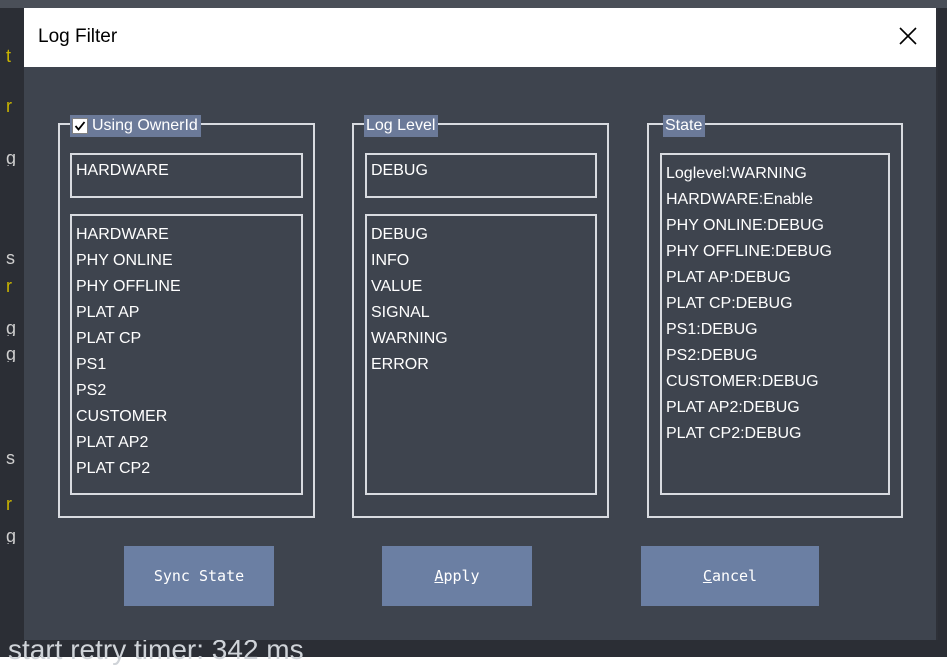  I want to click on close-icon, so click(908, 36).